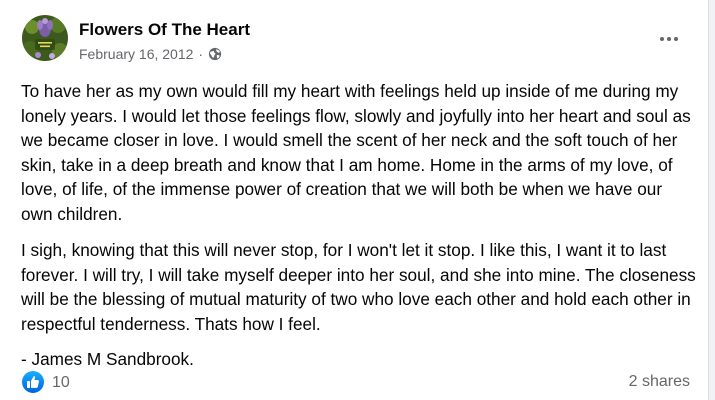 Image resolution: width=715 pixels, height=400 pixels. I want to click on reaction-count: 10, so click(61, 383).